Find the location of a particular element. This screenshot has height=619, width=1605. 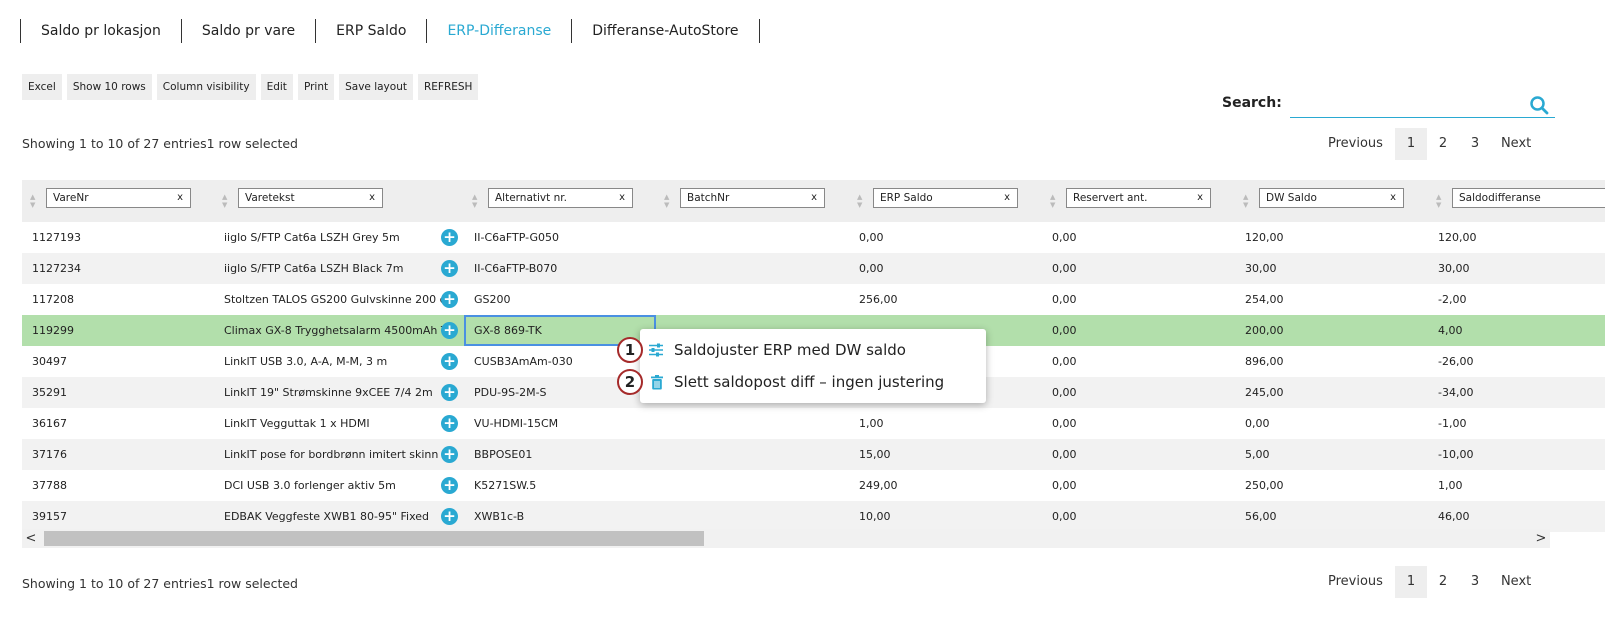

cell-varenr: 35291 is located at coordinates (118, 392).